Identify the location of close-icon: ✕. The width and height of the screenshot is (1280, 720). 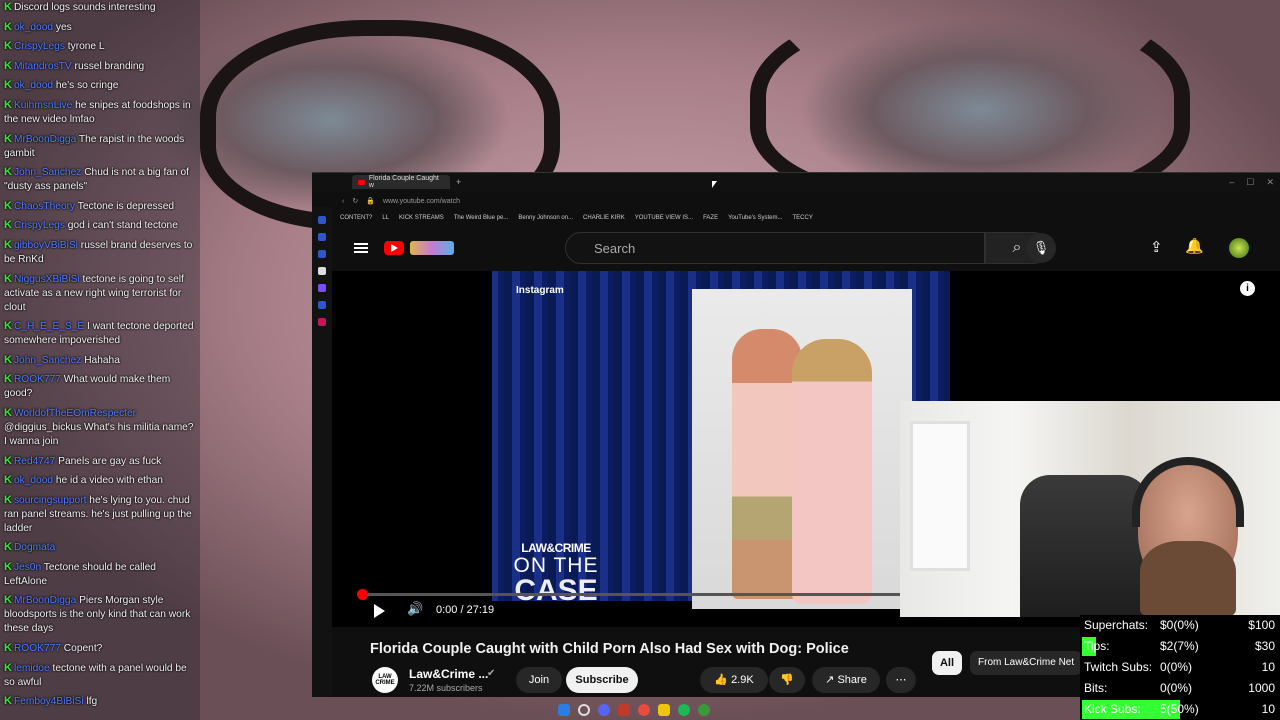
(1270, 182).